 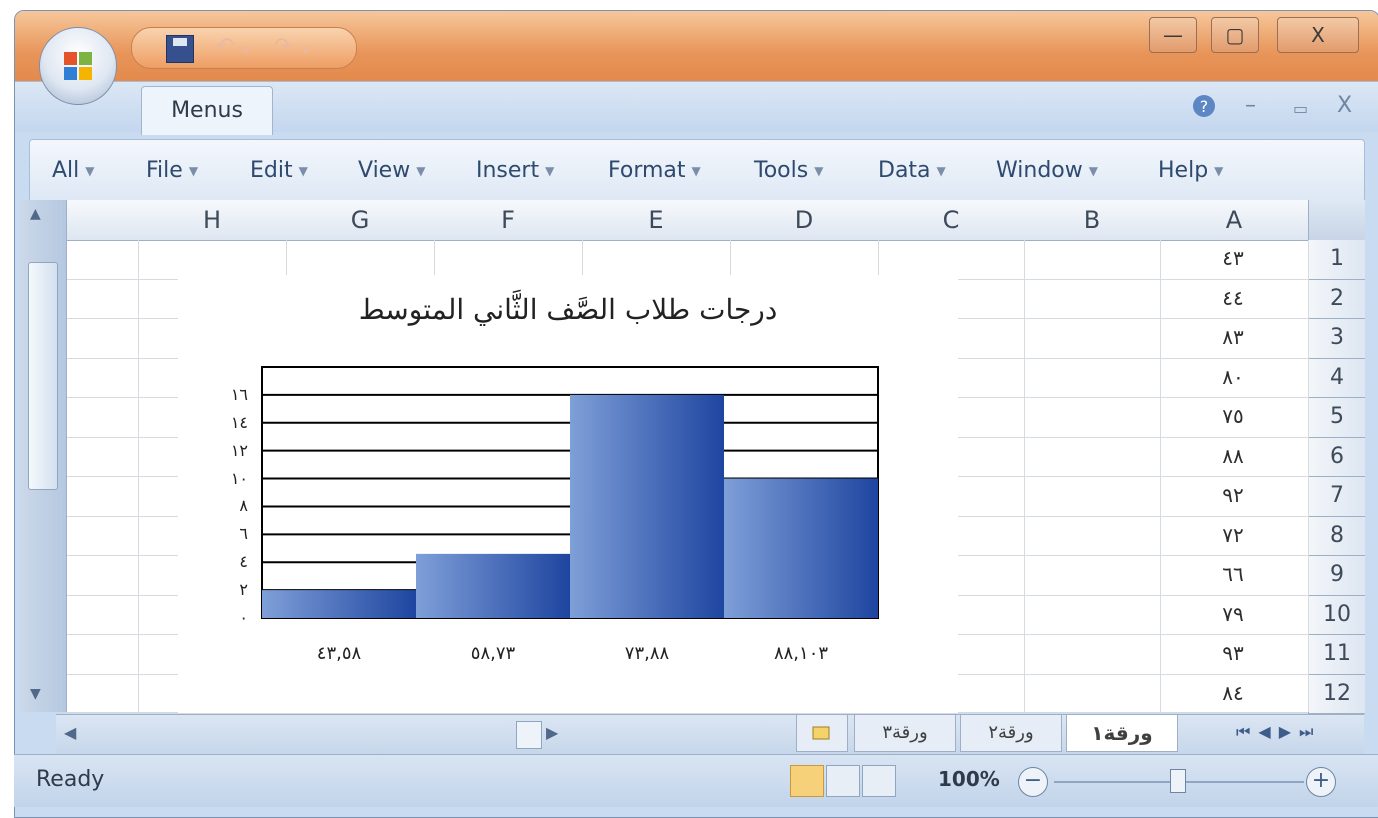 What do you see at coordinates (710, 734) in the screenshot?
I see `sheet-tab-bar: ◀ ▶ ورقة٣ ورقة٢ ورقة١ ⏮◀▶⏭` at bounding box center [710, 734].